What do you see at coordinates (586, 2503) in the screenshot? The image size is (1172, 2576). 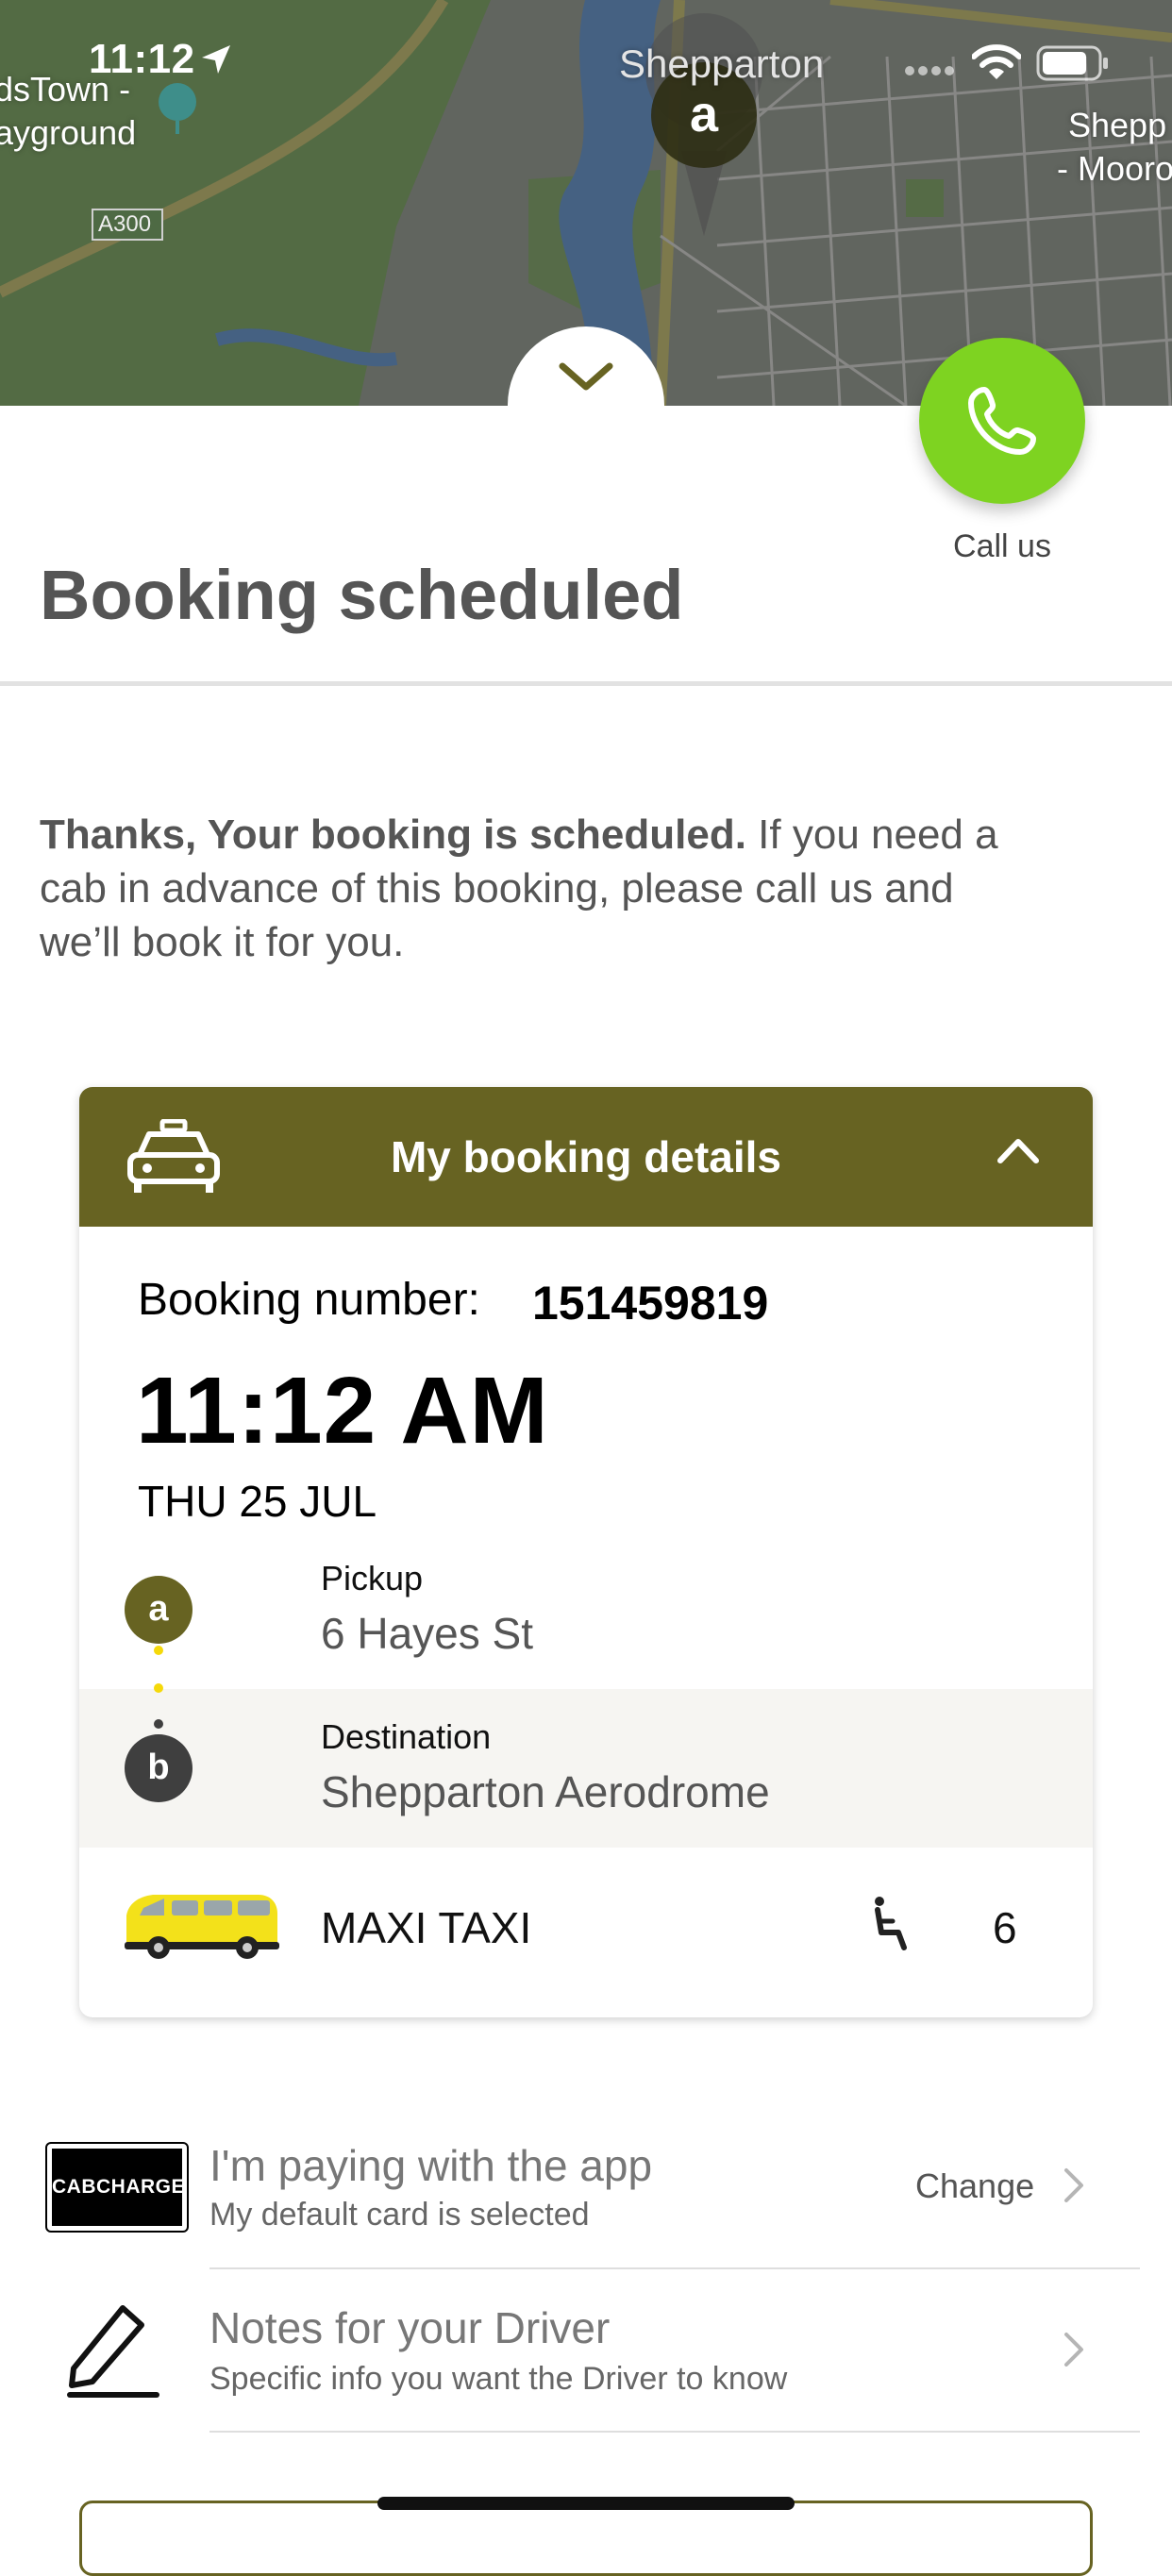 I see `home-indicator` at bounding box center [586, 2503].